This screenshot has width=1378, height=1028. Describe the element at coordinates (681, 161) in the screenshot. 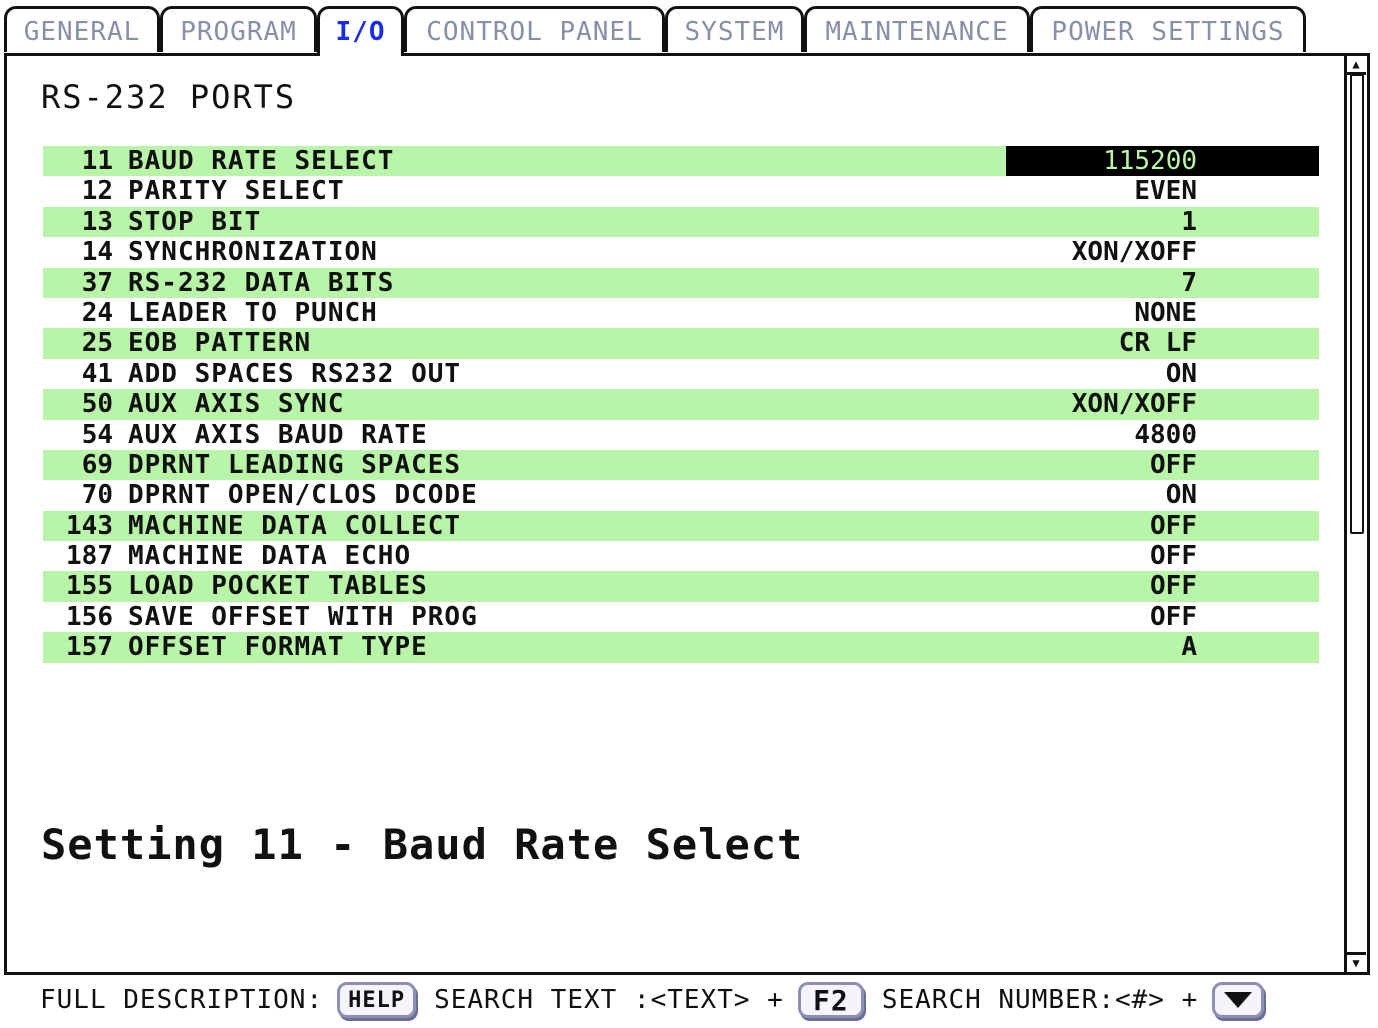

I see `setting-row: 11 BAUD RATE SELECT 115200` at that location.